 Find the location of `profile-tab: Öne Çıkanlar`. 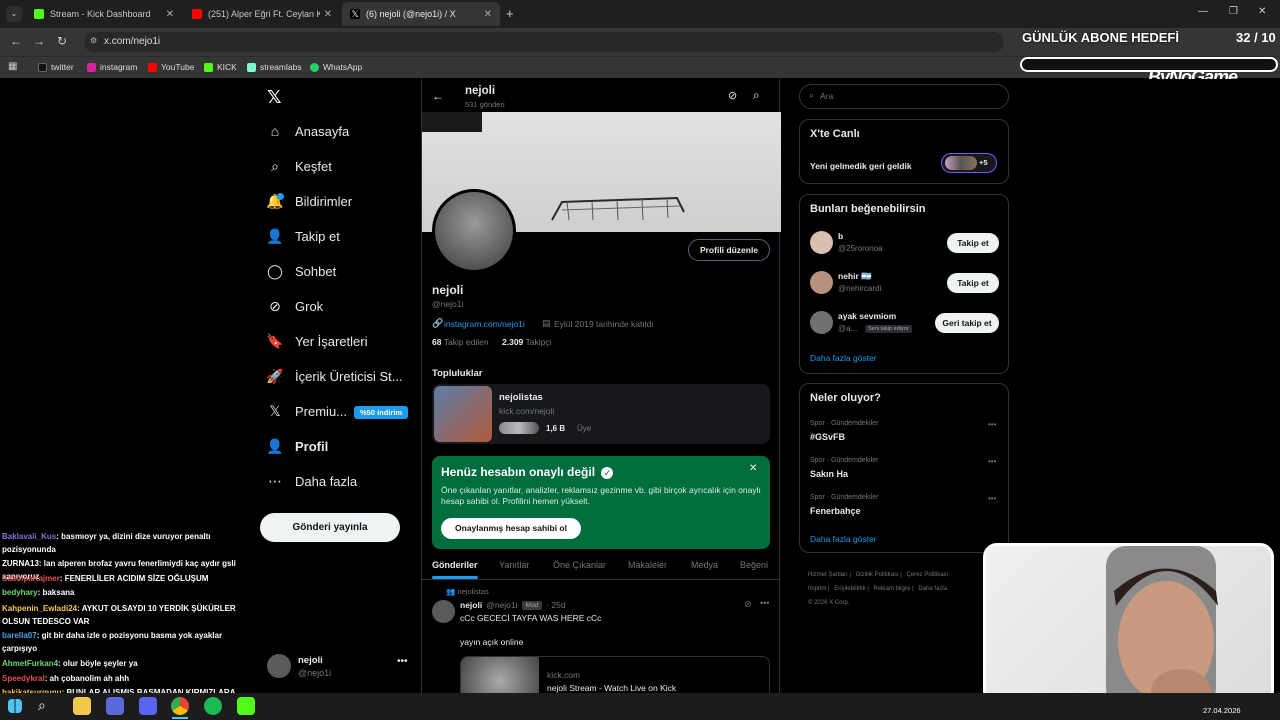

profile-tab: Öne Çıkanlar is located at coordinates (579, 565).